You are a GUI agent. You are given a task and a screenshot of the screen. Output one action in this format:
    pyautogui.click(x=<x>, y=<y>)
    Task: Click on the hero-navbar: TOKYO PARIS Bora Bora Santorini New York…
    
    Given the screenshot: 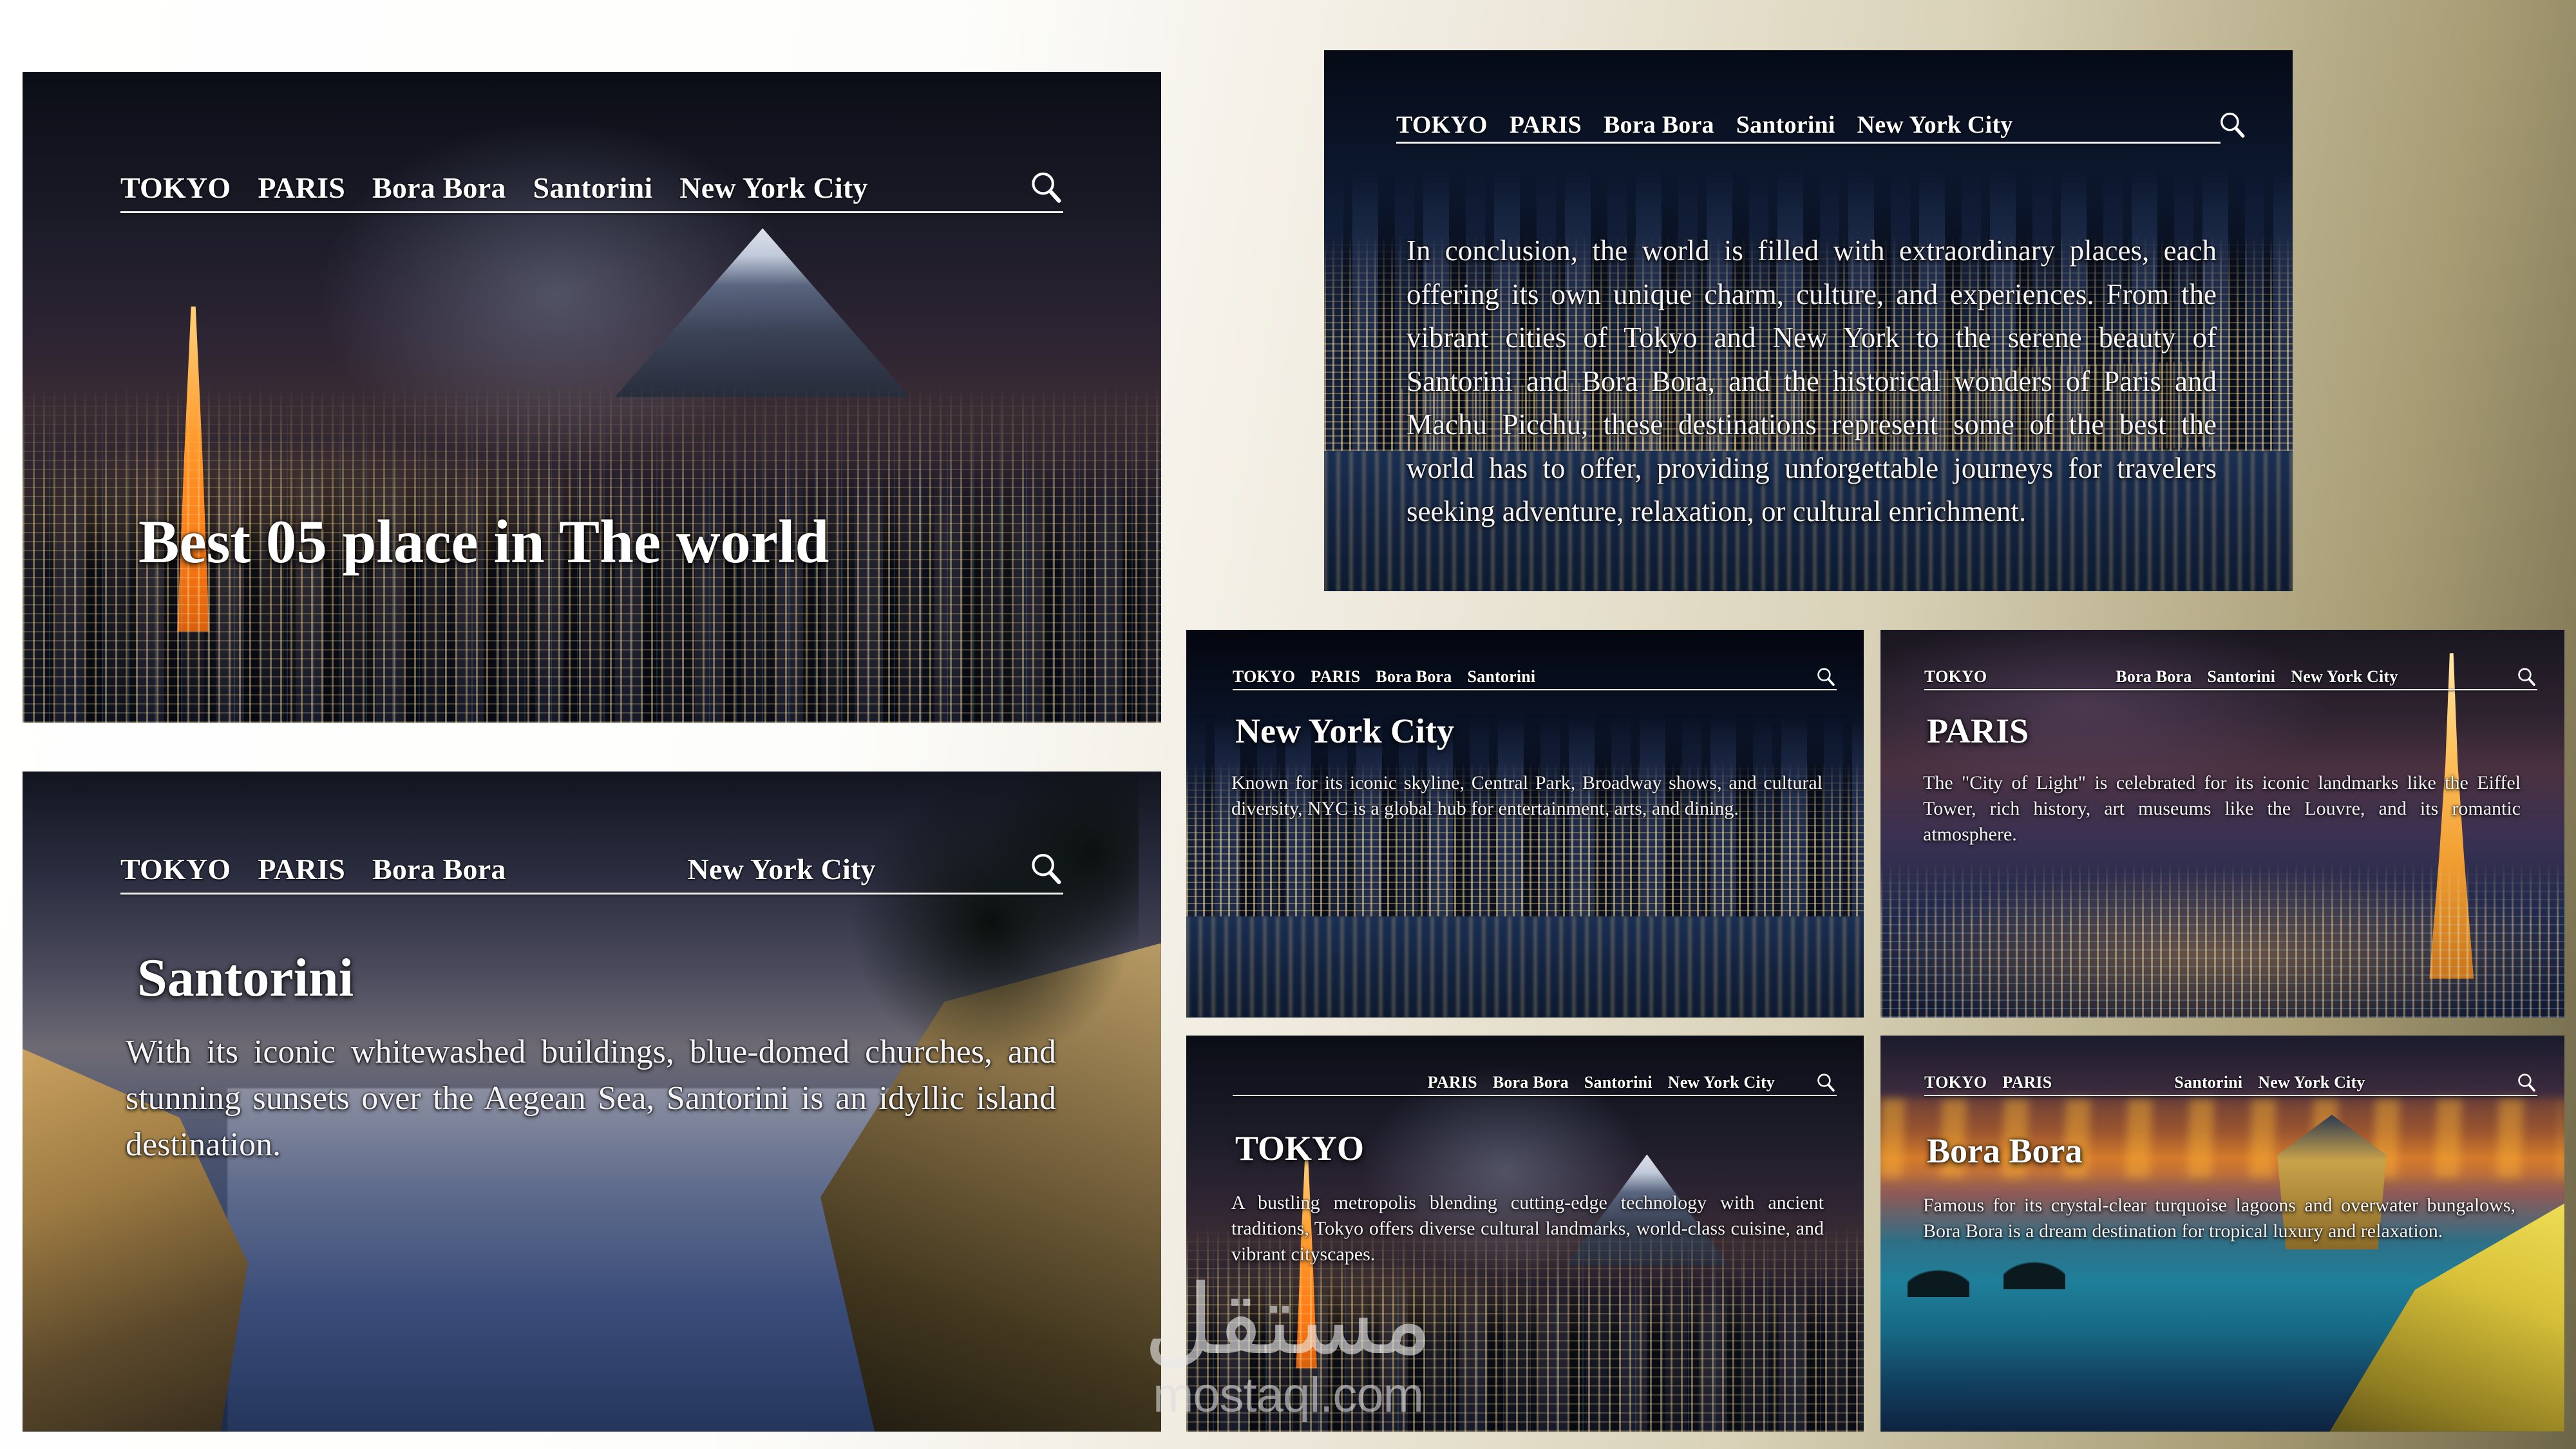 What is the action you would take?
    pyautogui.click(x=592, y=187)
    